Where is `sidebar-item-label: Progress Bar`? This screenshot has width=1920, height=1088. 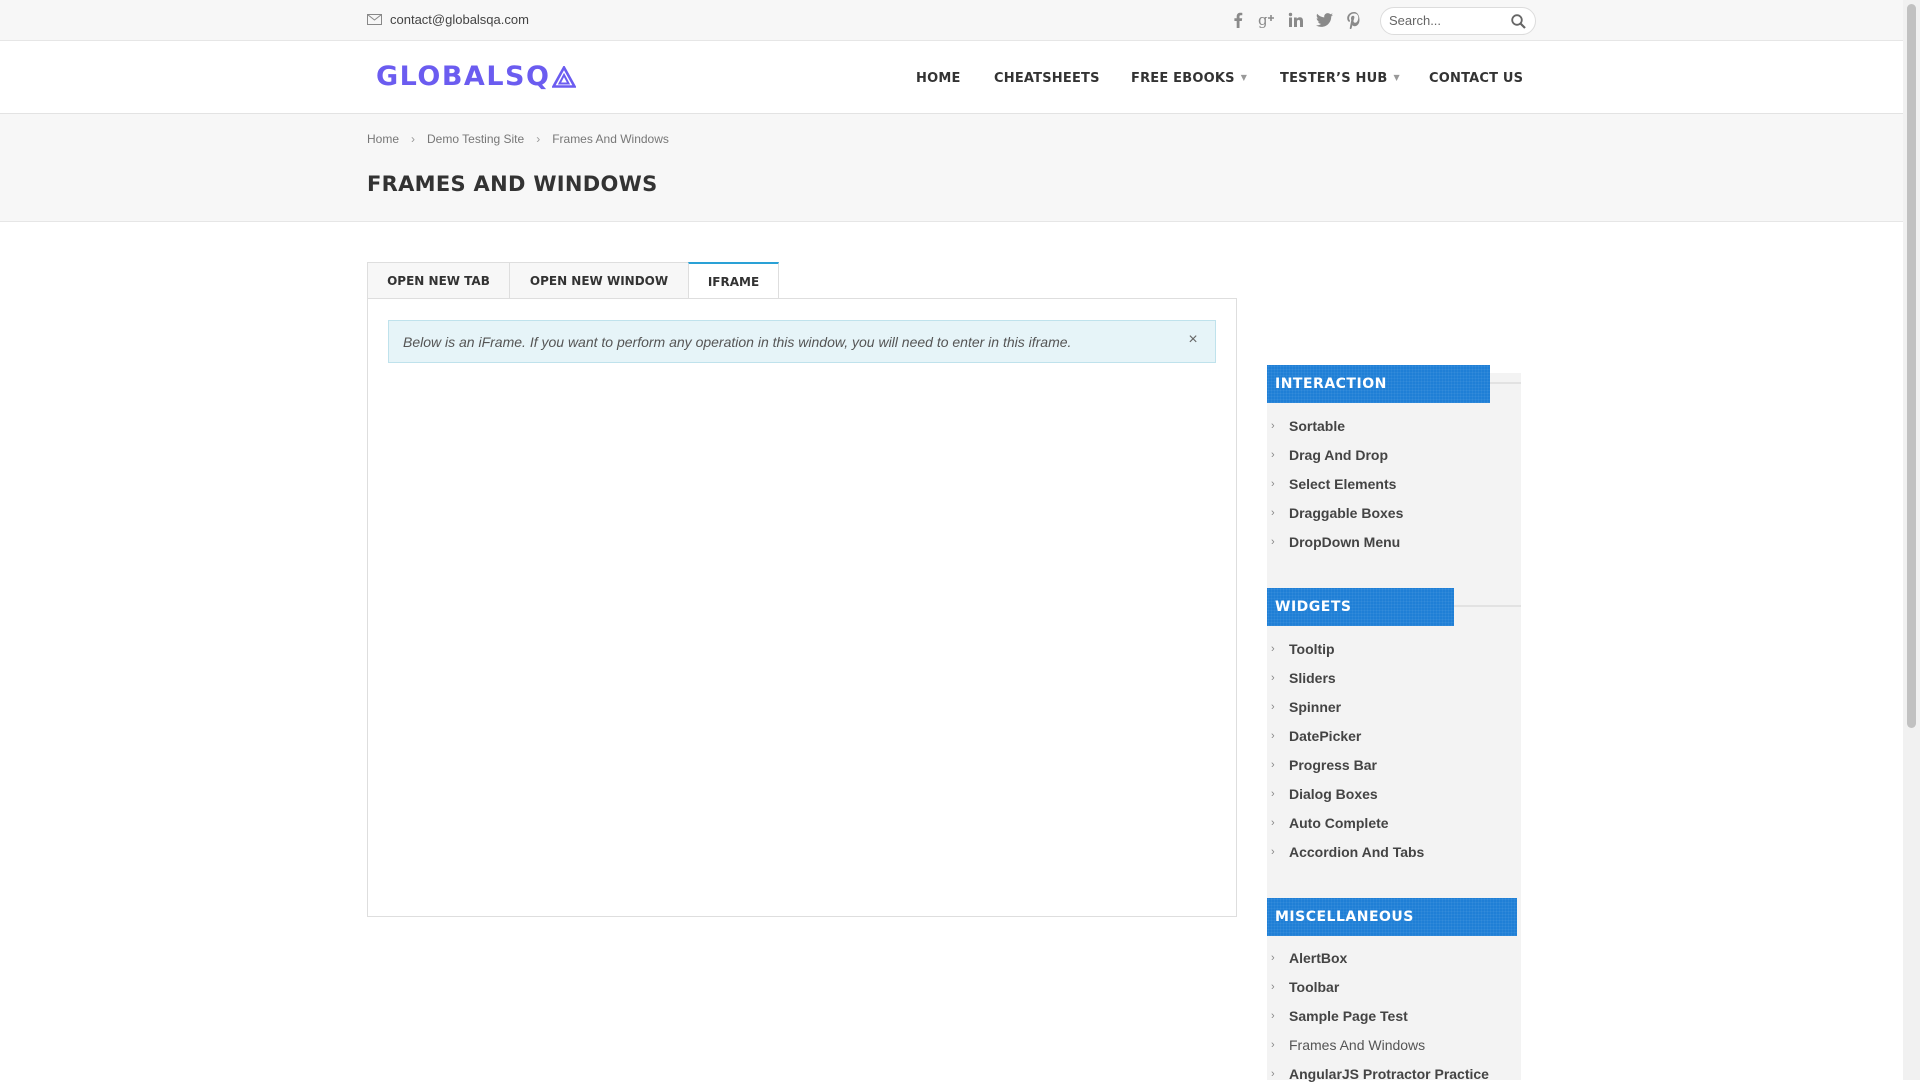 sidebar-item-label: Progress Bar is located at coordinates (1333, 764).